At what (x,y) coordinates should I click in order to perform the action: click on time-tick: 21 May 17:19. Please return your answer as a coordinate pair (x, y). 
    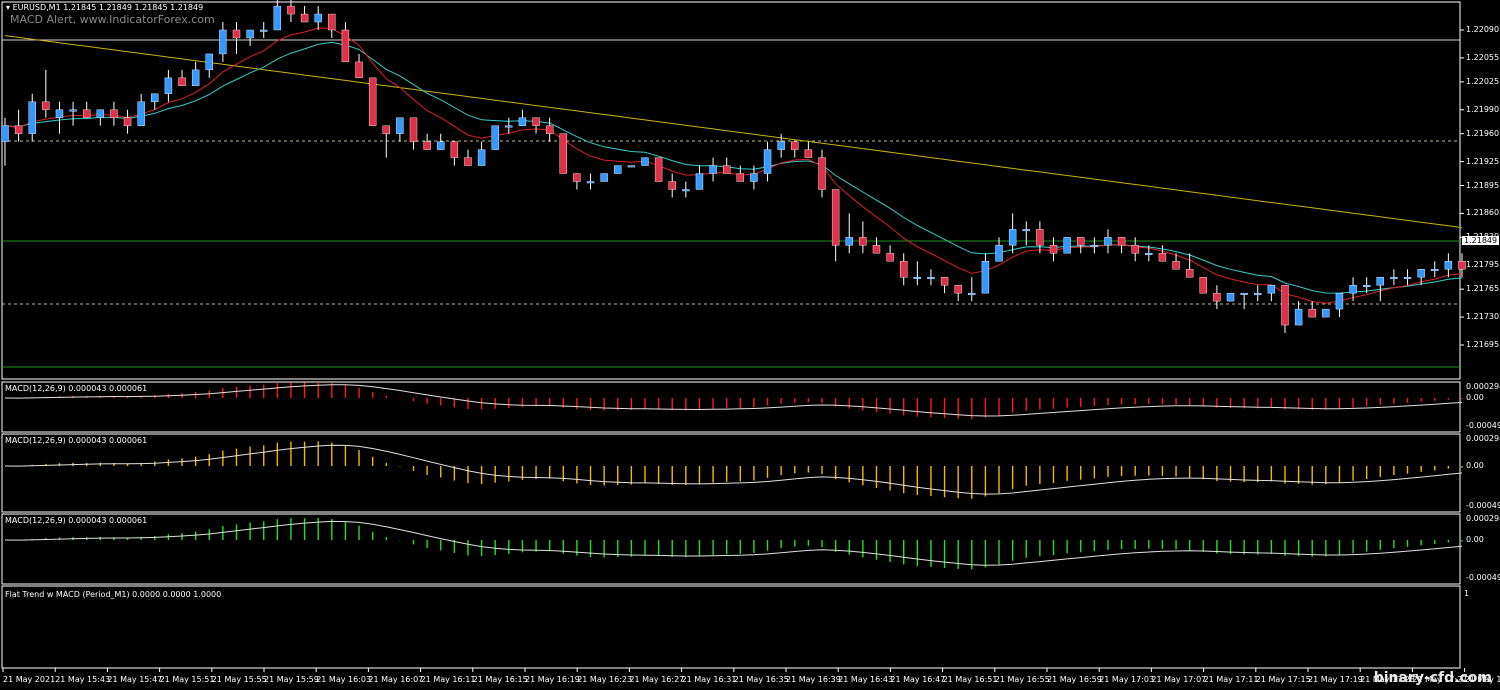
    Looking at the image, I should click on (1335, 679).